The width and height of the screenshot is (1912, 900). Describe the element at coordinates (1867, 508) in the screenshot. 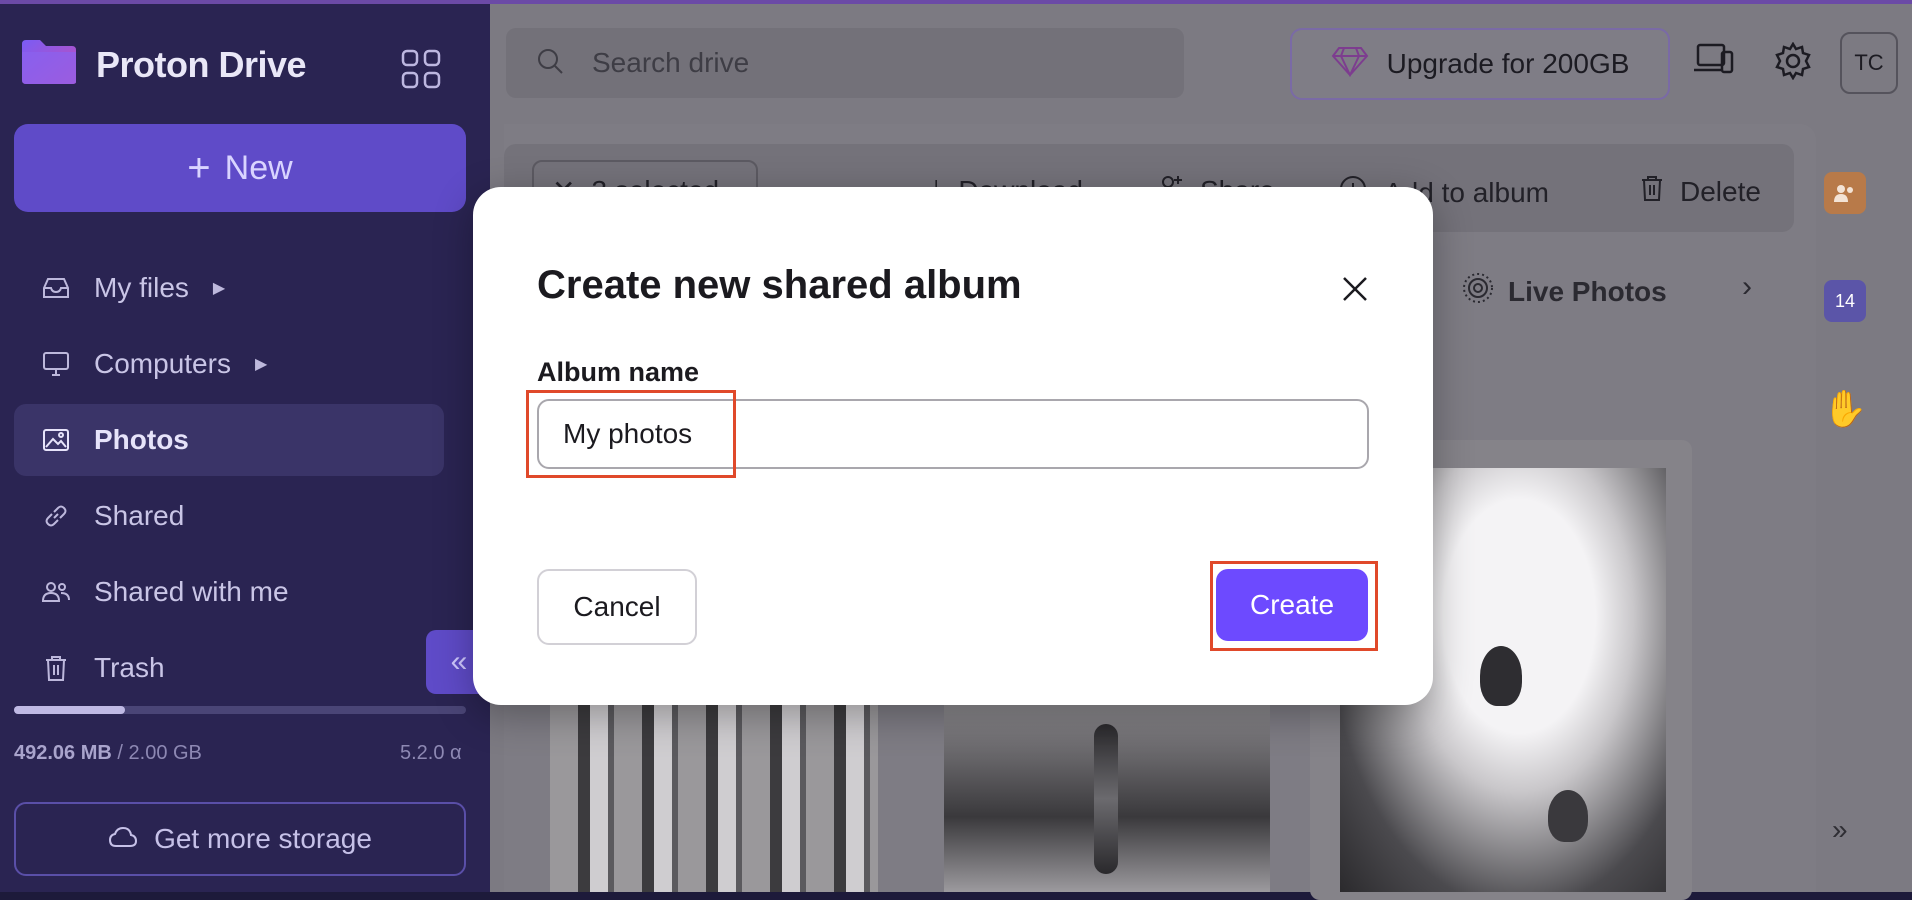

I see `right-app-rail: 14 ✋` at that location.